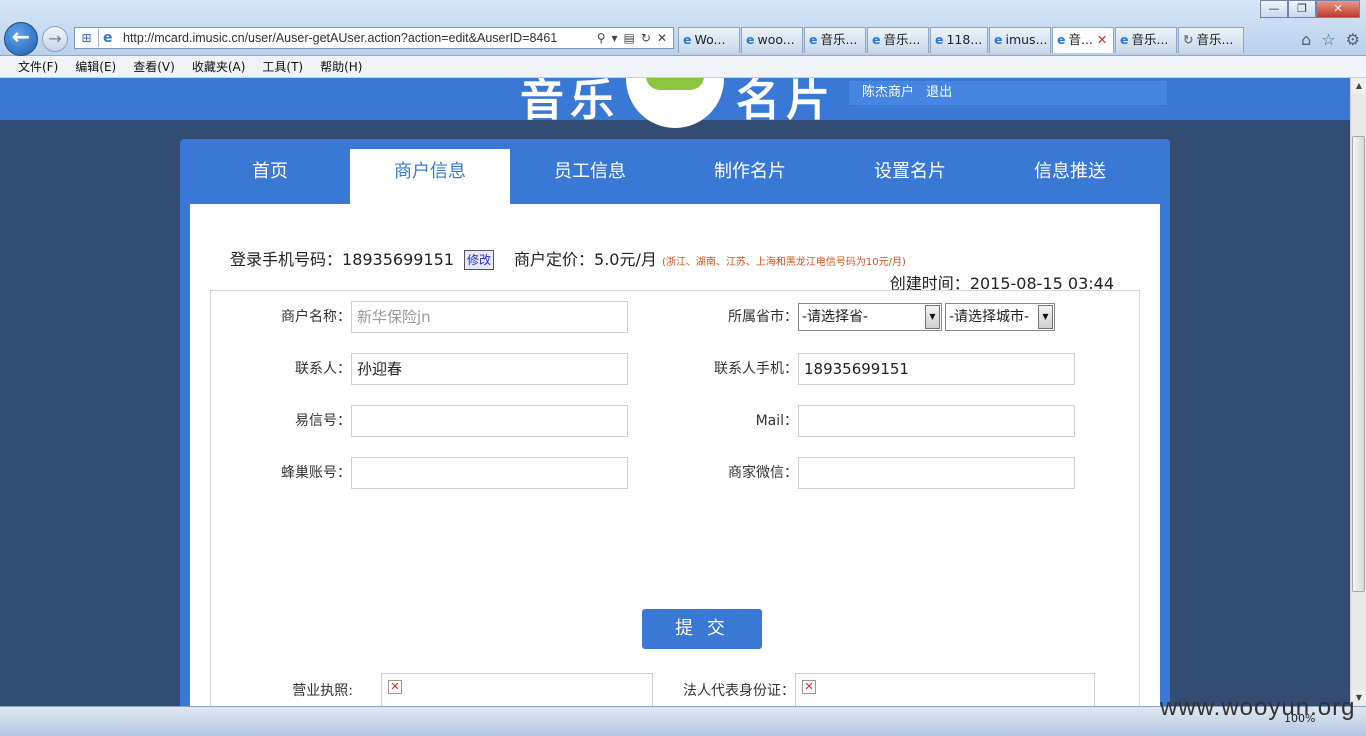 The height and width of the screenshot is (736, 1366). Describe the element at coordinates (55, 39) in the screenshot. I see `forward-button: →` at that location.